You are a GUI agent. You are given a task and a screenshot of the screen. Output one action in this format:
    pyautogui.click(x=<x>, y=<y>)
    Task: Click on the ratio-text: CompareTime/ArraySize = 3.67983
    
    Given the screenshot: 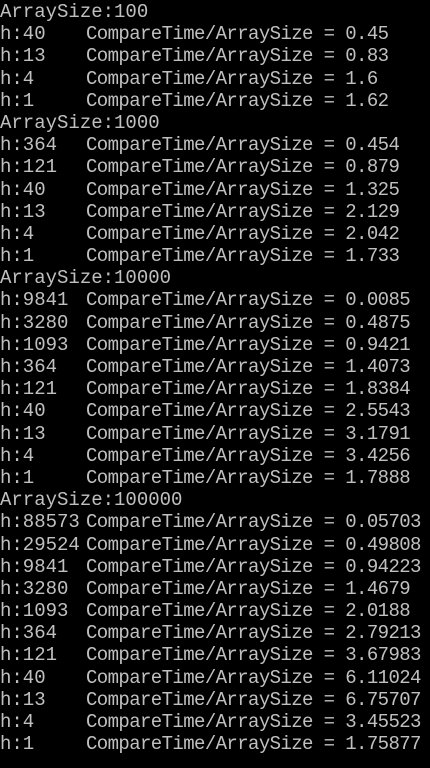 What is the action you would take?
    pyautogui.click(x=253, y=655)
    